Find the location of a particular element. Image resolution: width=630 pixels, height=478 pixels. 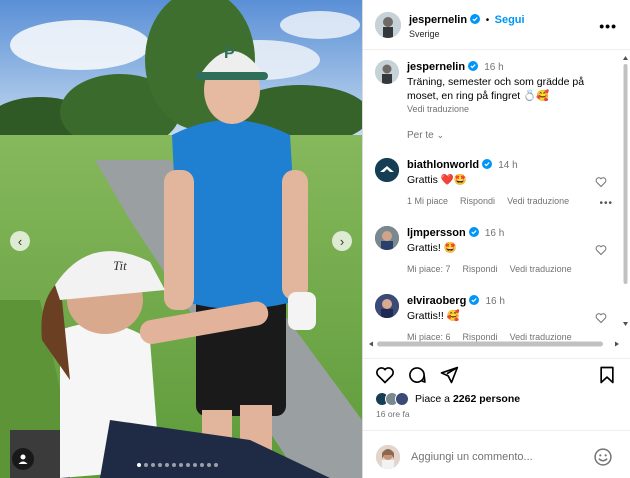

likes-prefix: Piace a is located at coordinates (433, 399).